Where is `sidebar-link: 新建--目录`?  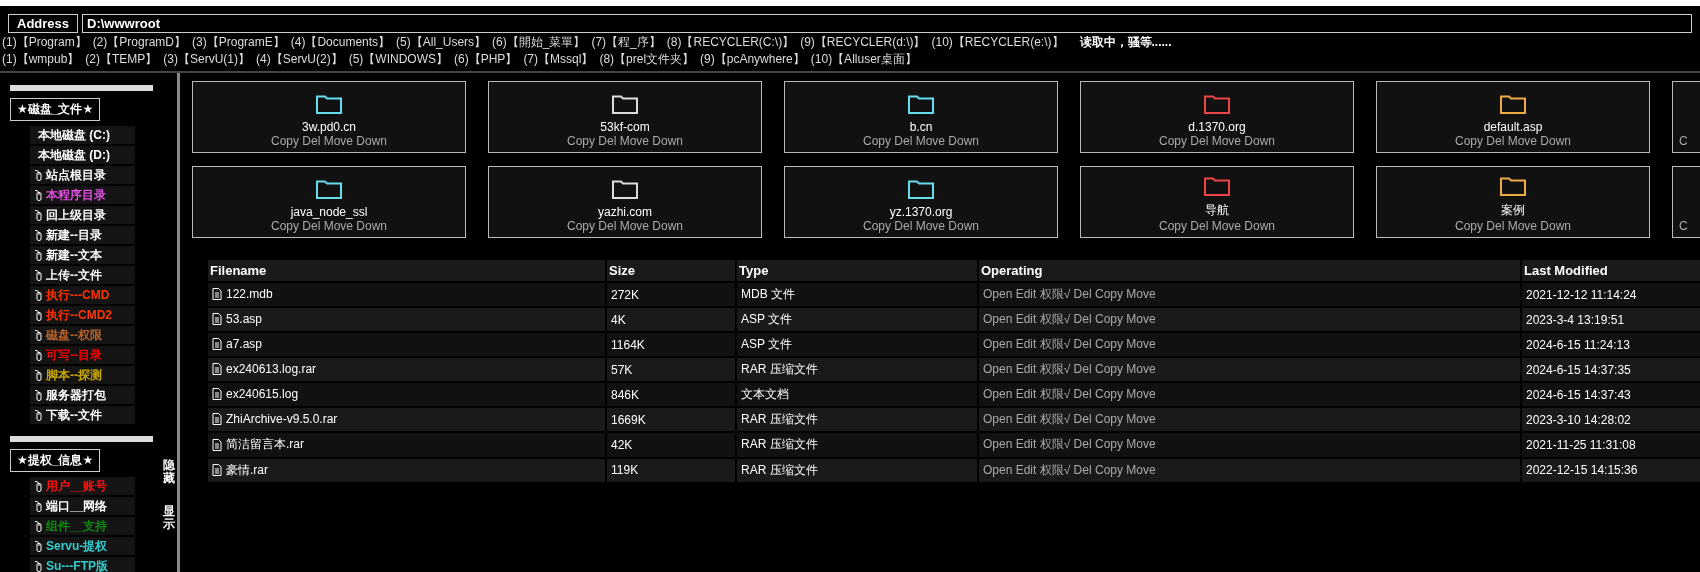 sidebar-link: 新建--目录 is located at coordinates (82, 235).